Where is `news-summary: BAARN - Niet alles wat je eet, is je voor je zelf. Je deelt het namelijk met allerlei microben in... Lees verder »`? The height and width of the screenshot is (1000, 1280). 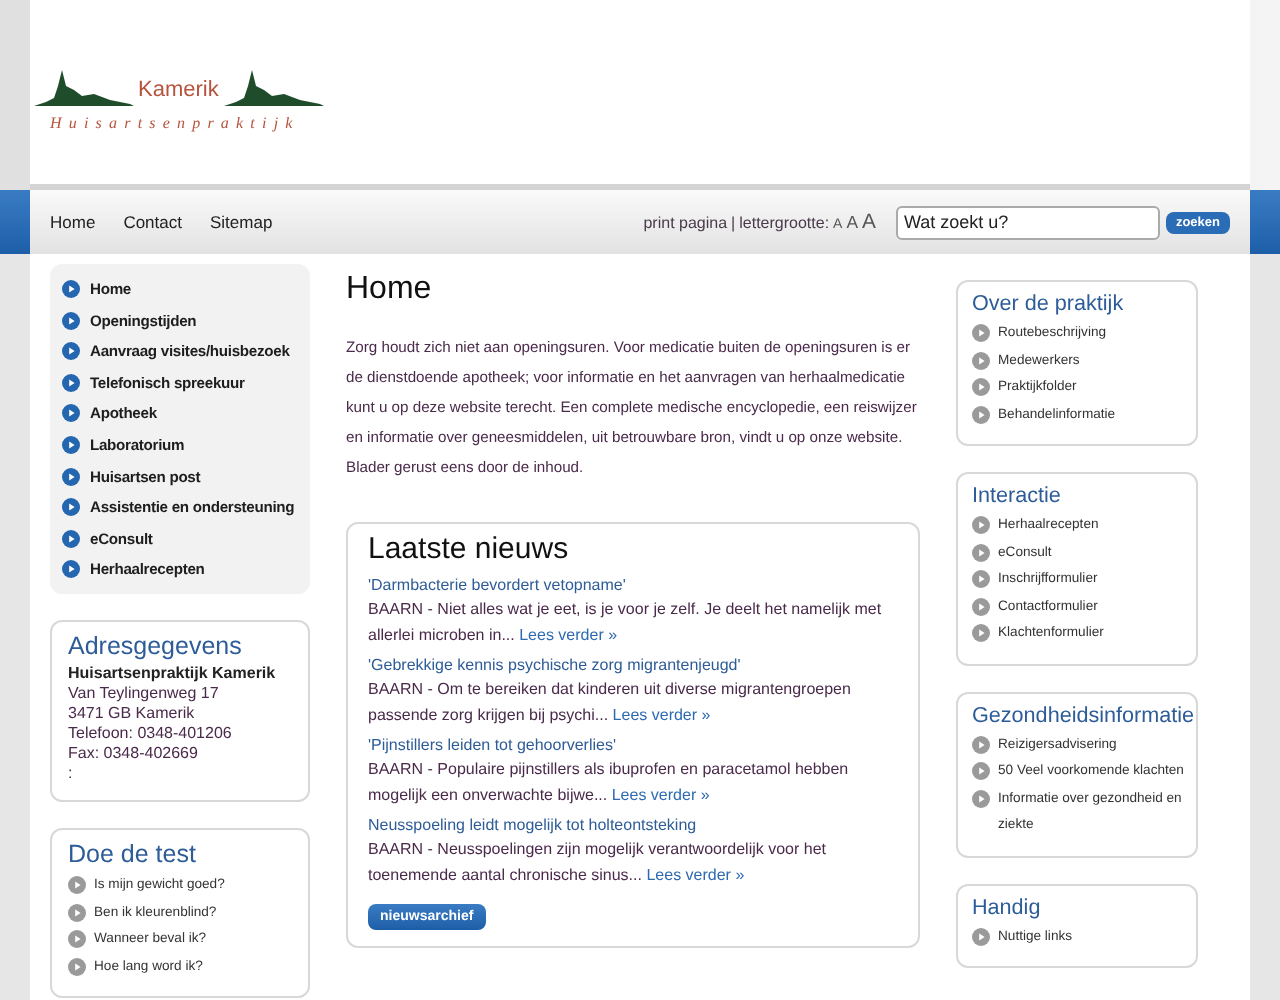 news-summary: BAARN - Niet alles wat je eet, is je voor je zelf. Je deelt het namelijk met allerlei microben in... Lees verder » is located at coordinates (626, 622).